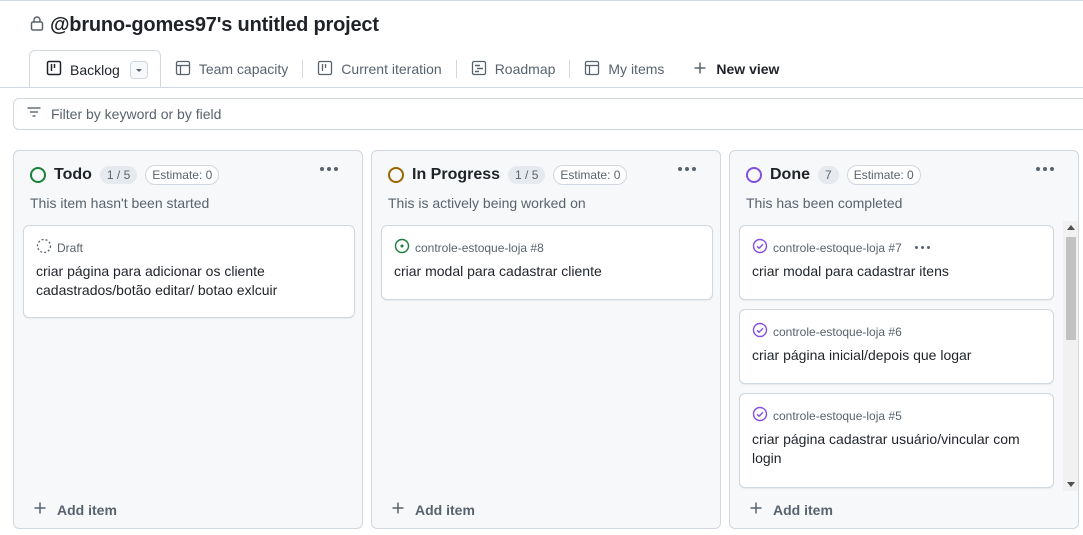 The width and height of the screenshot is (1083, 535). What do you see at coordinates (479, 247) in the screenshot?
I see `card-repo-label: controle-estoque-loja #8` at bounding box center [479, 247].